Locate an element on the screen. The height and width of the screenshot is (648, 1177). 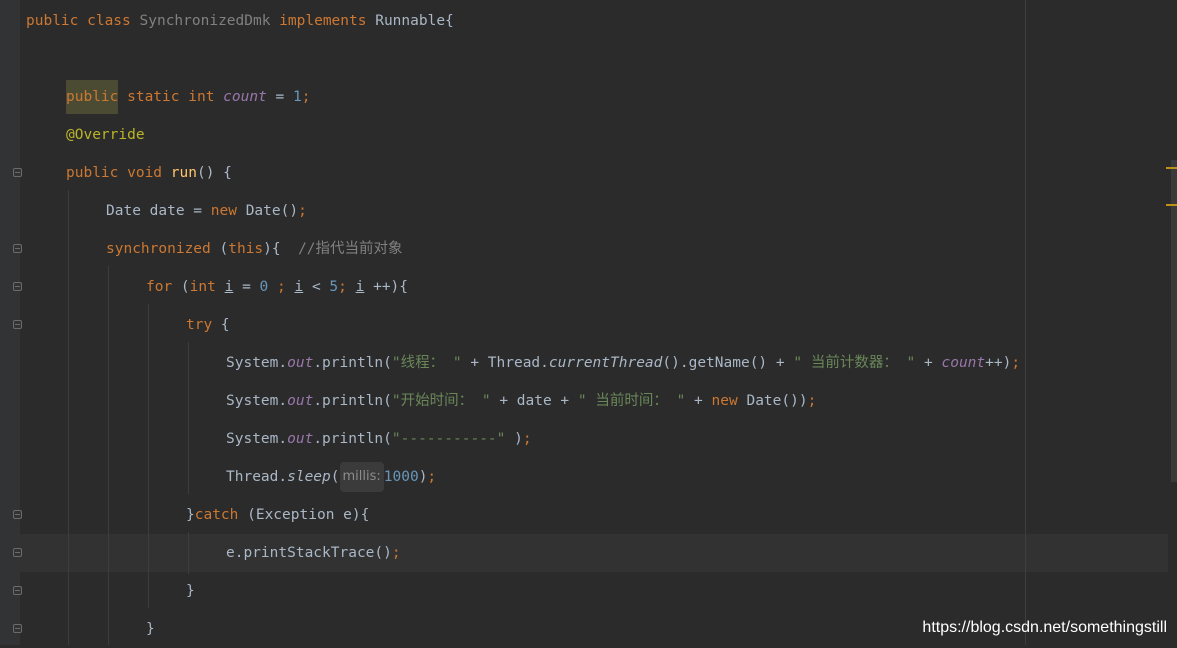
code-line: Thread.sleep(millis: 1000); is located at coordinates (331, 477).